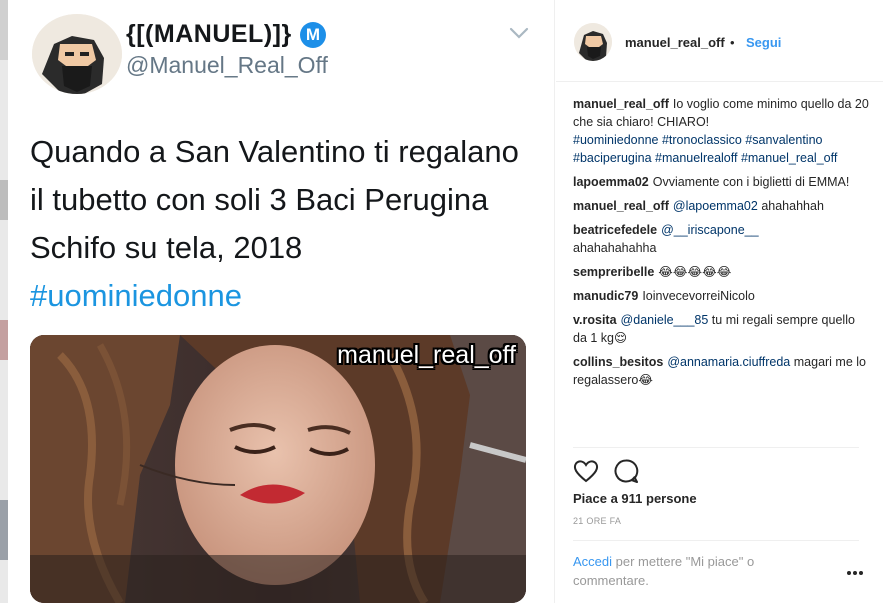  What do you see at coordinates (519, 33) in the screenshot?
I see `chevron-down-icon` at bounding box center [519, 33].